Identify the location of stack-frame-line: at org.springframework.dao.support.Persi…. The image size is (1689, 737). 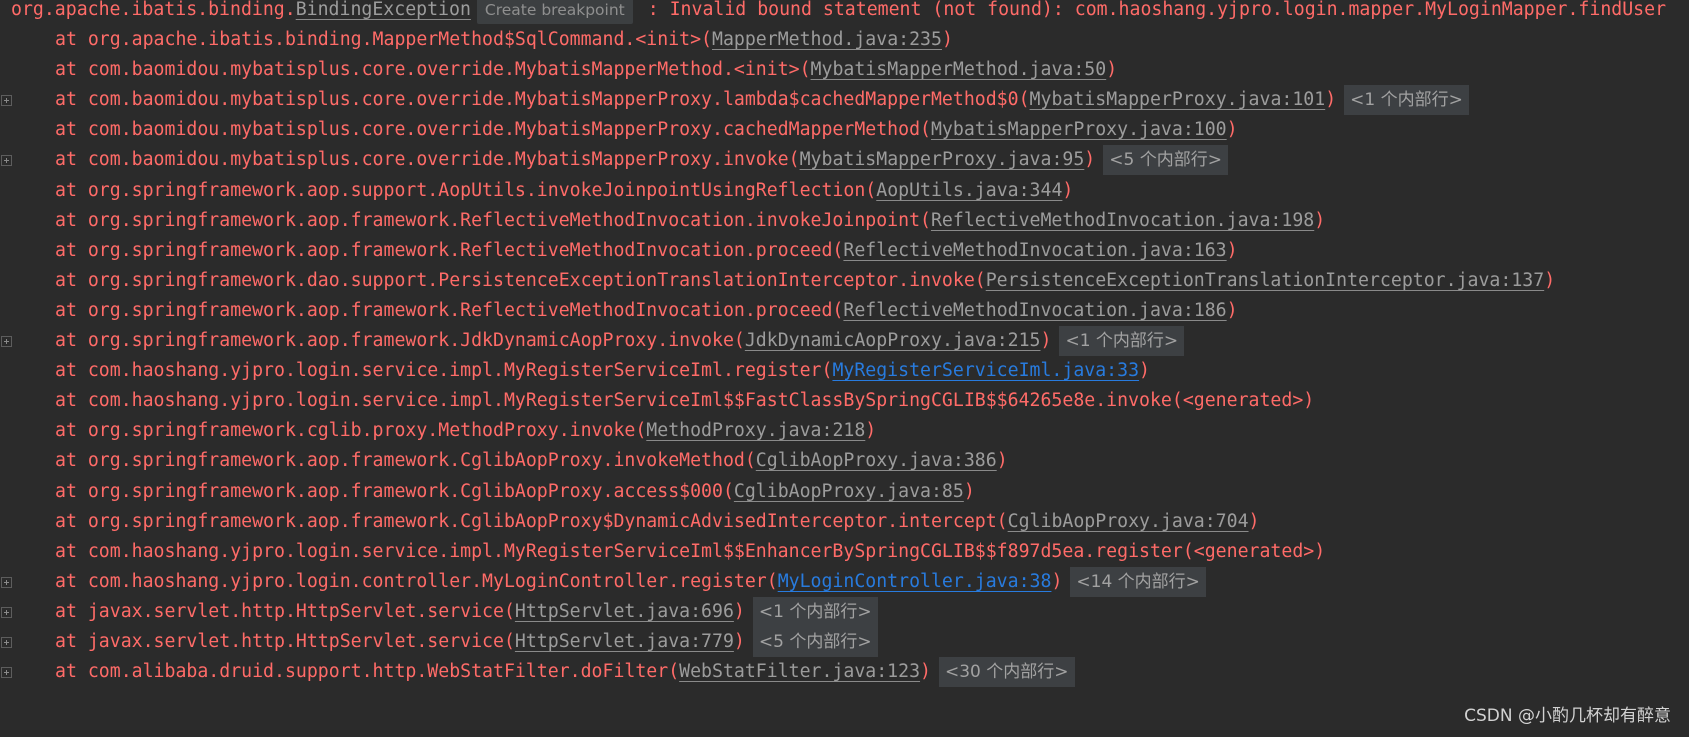
(805, 281).